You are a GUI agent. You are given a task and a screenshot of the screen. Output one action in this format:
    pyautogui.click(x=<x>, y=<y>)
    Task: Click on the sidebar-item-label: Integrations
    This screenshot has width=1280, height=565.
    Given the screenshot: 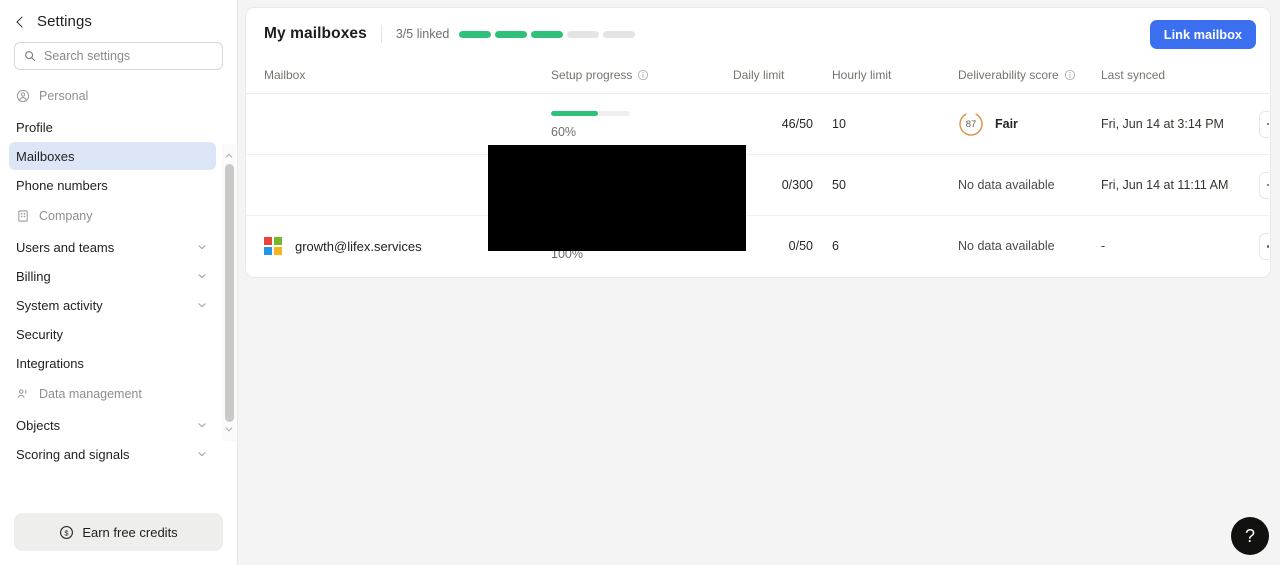 What is the action you would take?
    pyautogui.click(x=50, y=363)
    